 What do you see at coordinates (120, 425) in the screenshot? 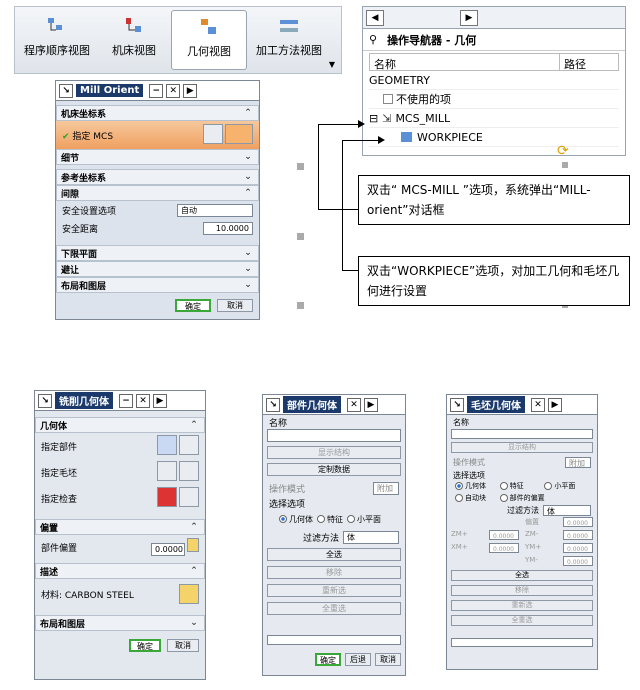
I see `section-geometry: 几何体 ⌃` at bounding box center [120, 425].